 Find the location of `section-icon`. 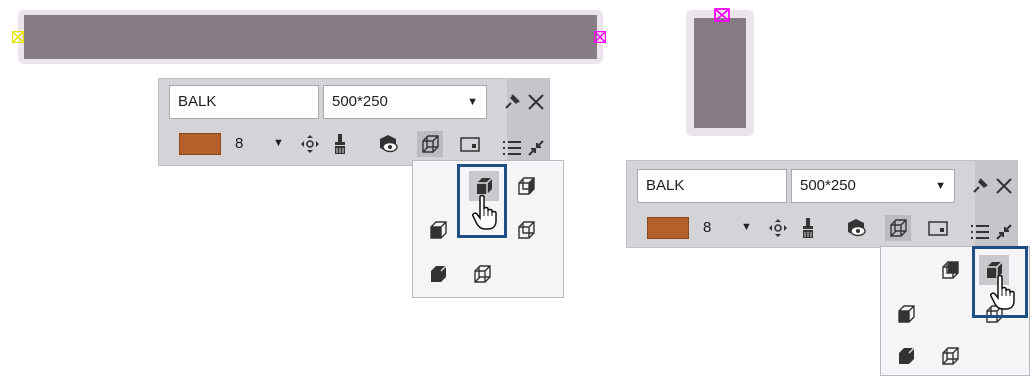

section-icon is located at coordinates (470, 144).